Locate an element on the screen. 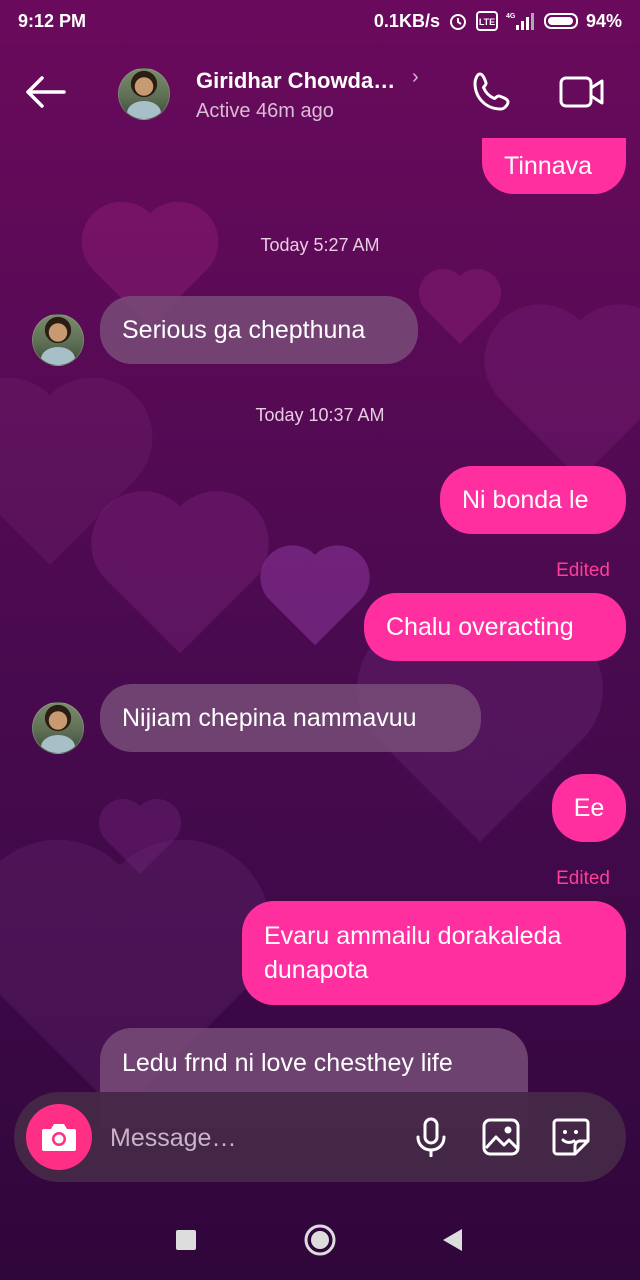 The image size is (640, 1280). microphone-button is located at coordinates (431, 1137).